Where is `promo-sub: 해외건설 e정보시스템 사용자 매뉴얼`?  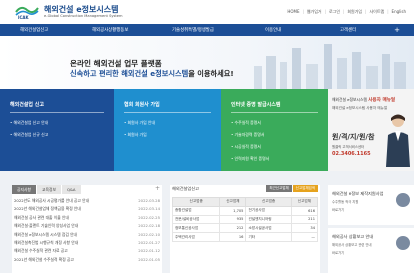 promo-sub: 해외건설 e정보시스템 사용자 매뉴얼 is located at coordinates (360, 108).